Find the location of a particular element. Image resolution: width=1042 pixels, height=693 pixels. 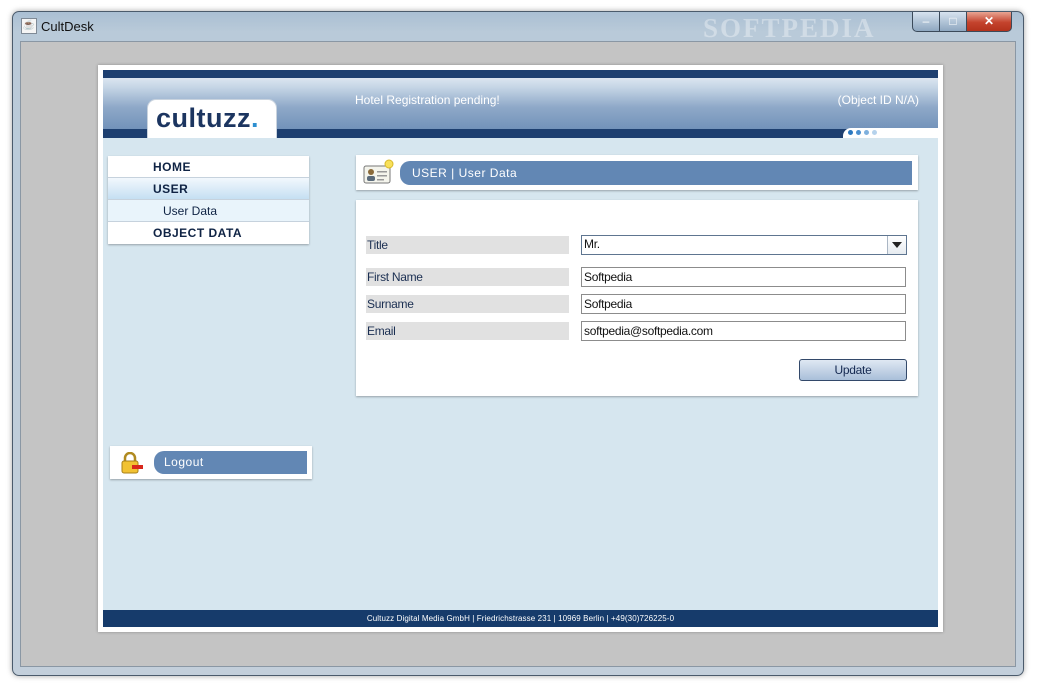

section-header: USER | User Data is located at coordinates (637, 172).